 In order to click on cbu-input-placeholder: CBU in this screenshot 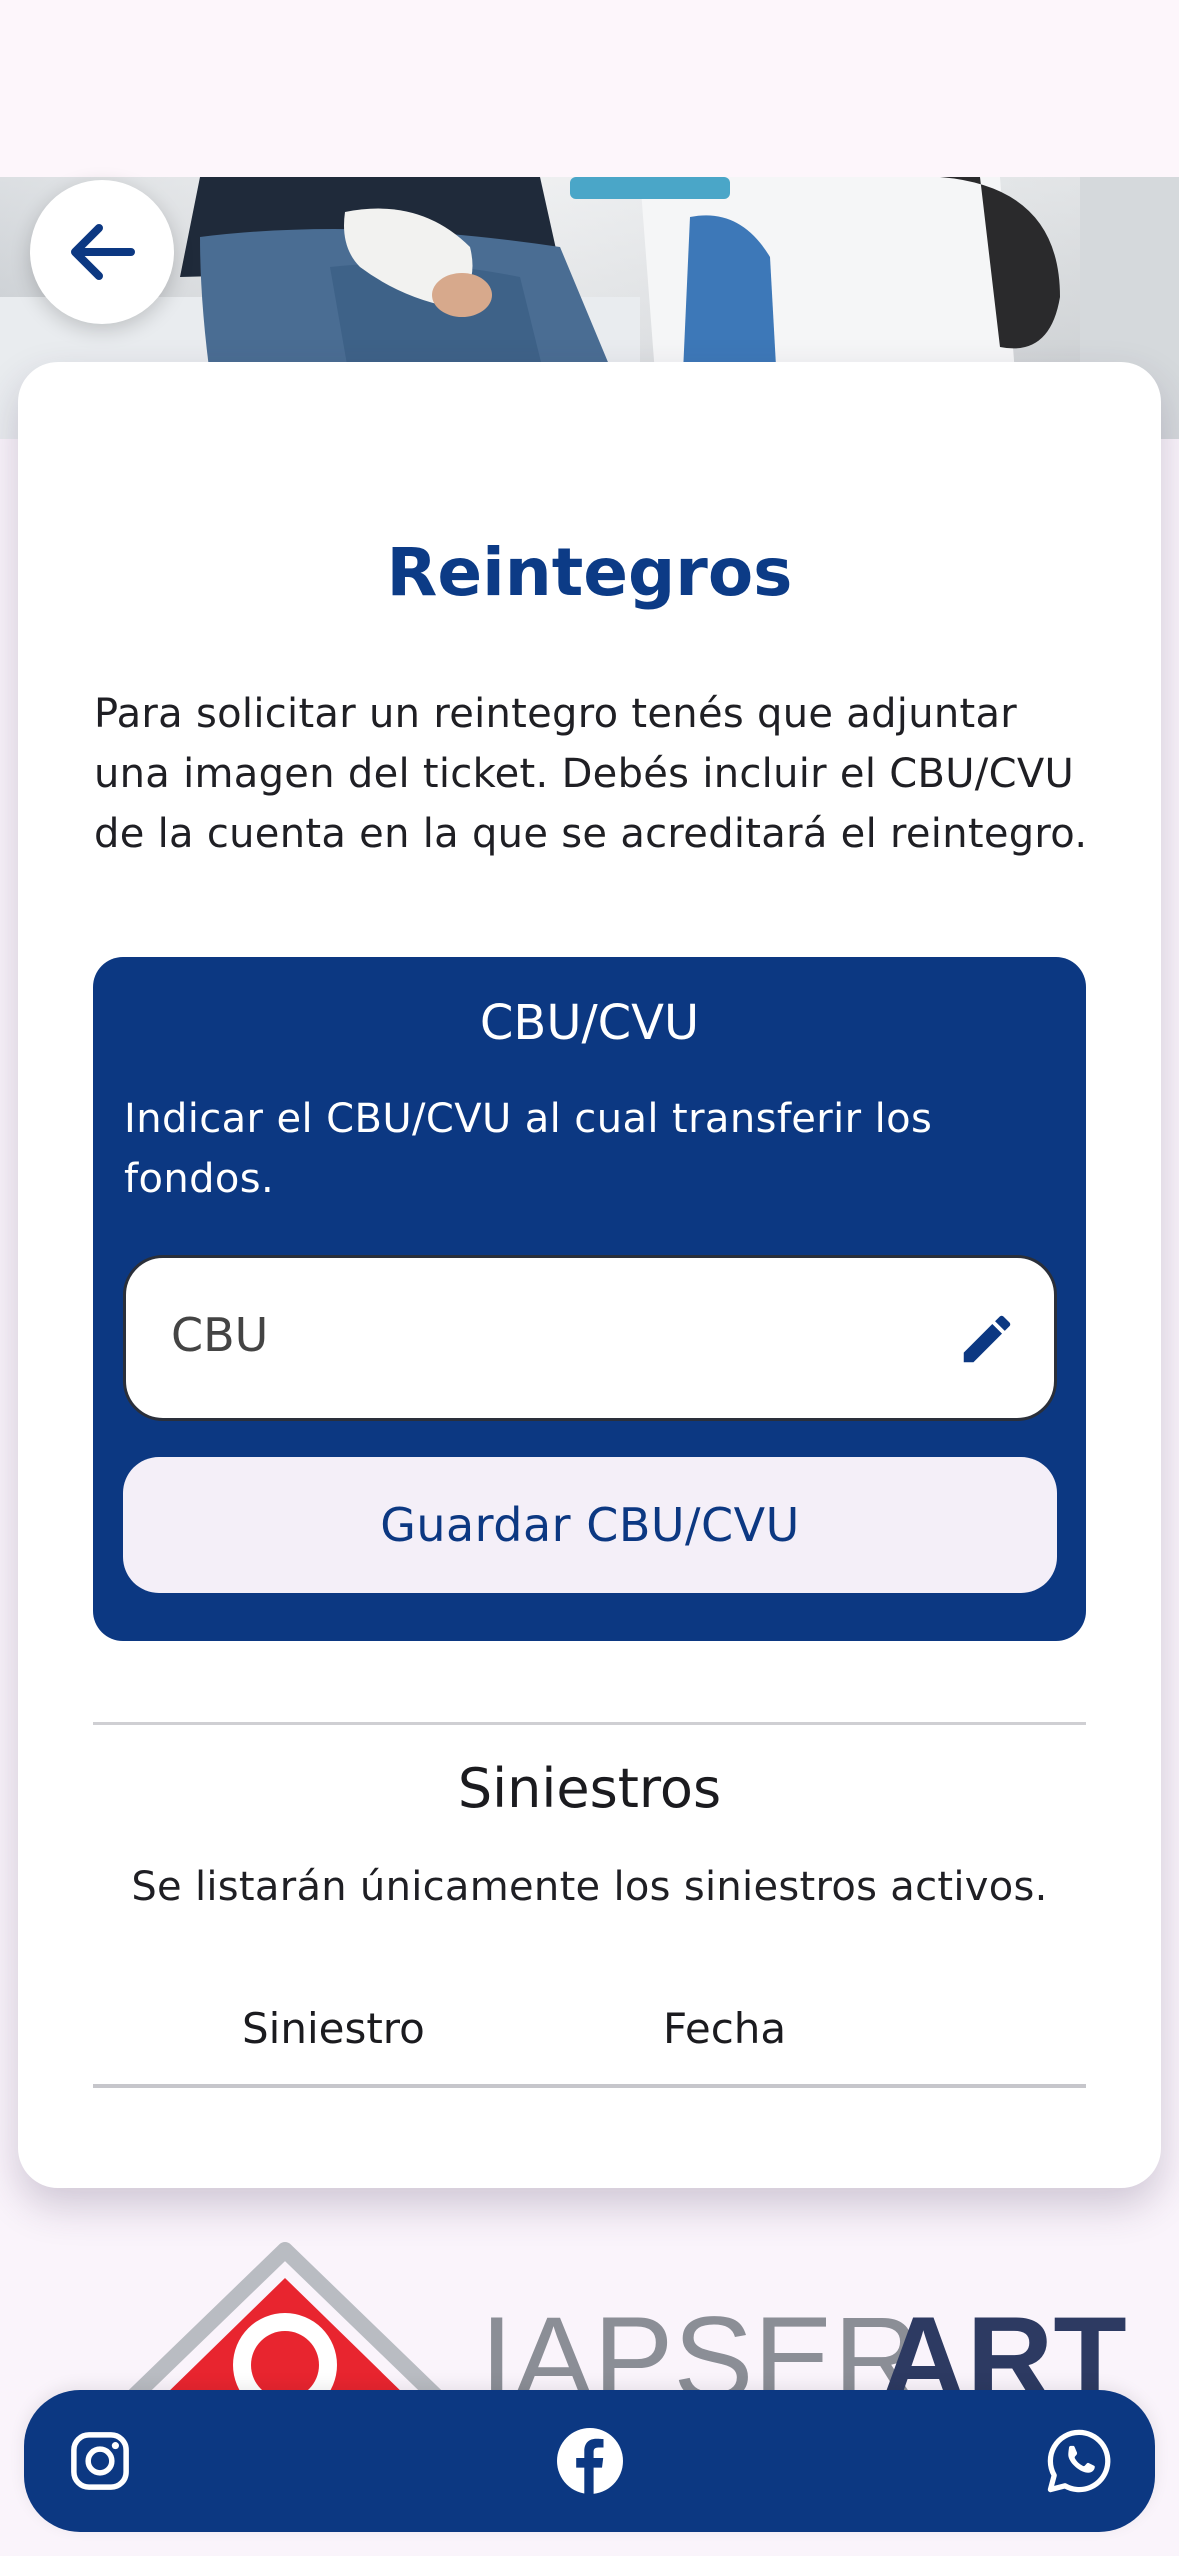, I will do `click(220, 1335)`.